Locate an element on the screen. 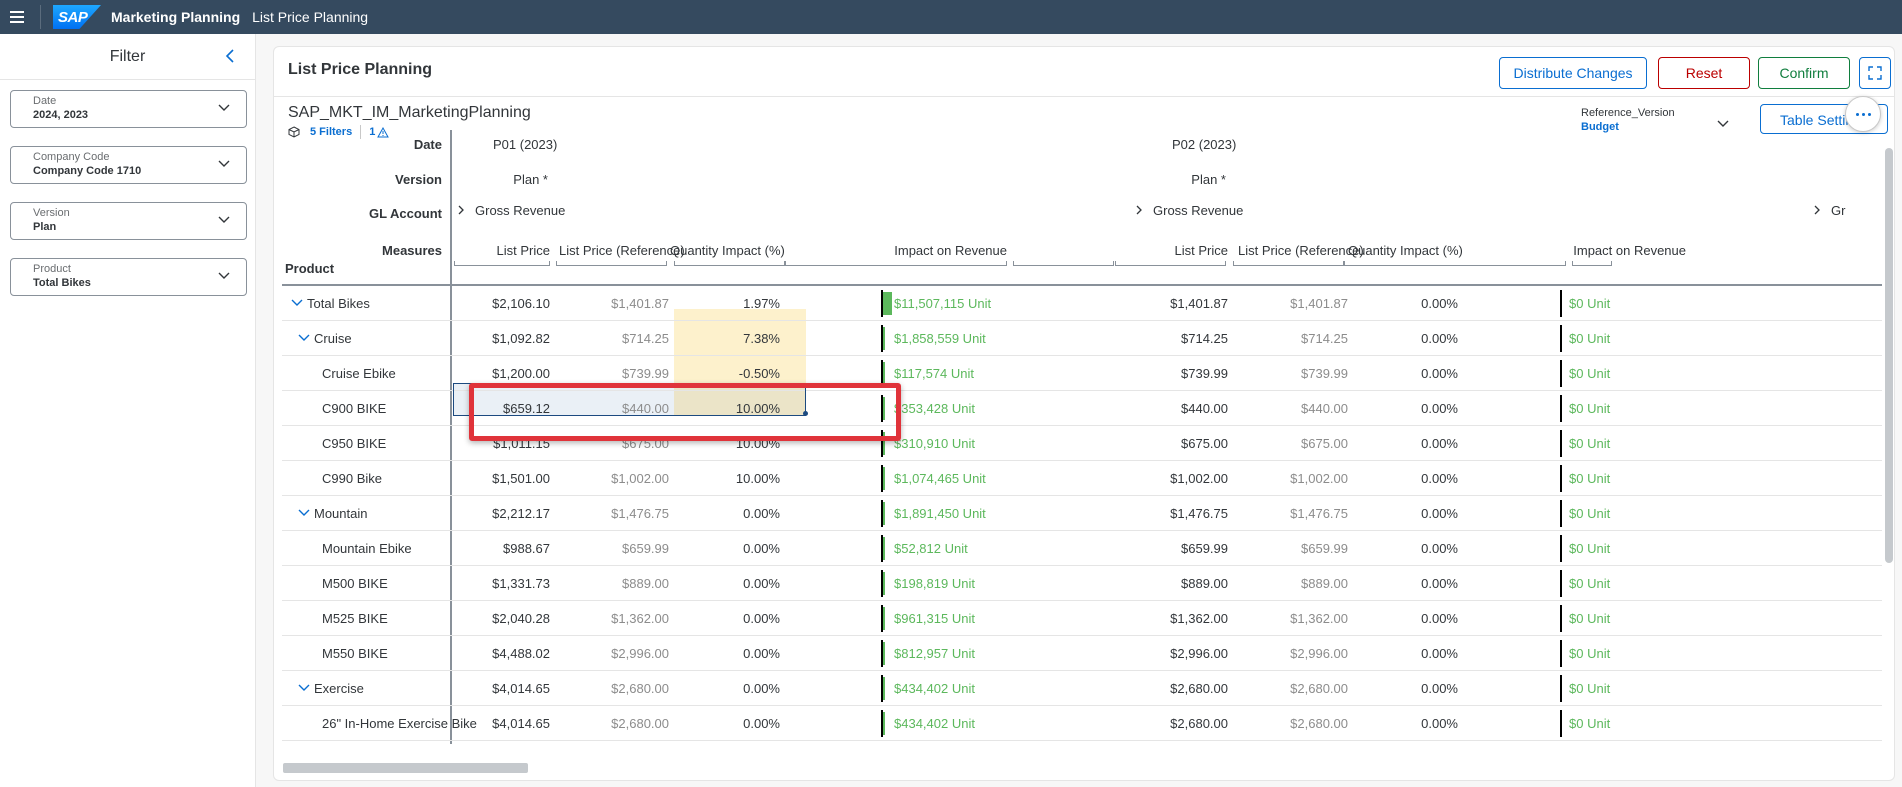 The width and height of the screenshot is (1902, 787). filter-company-code: Company Code Company Code 1710 is located at coordinates (128, 165).